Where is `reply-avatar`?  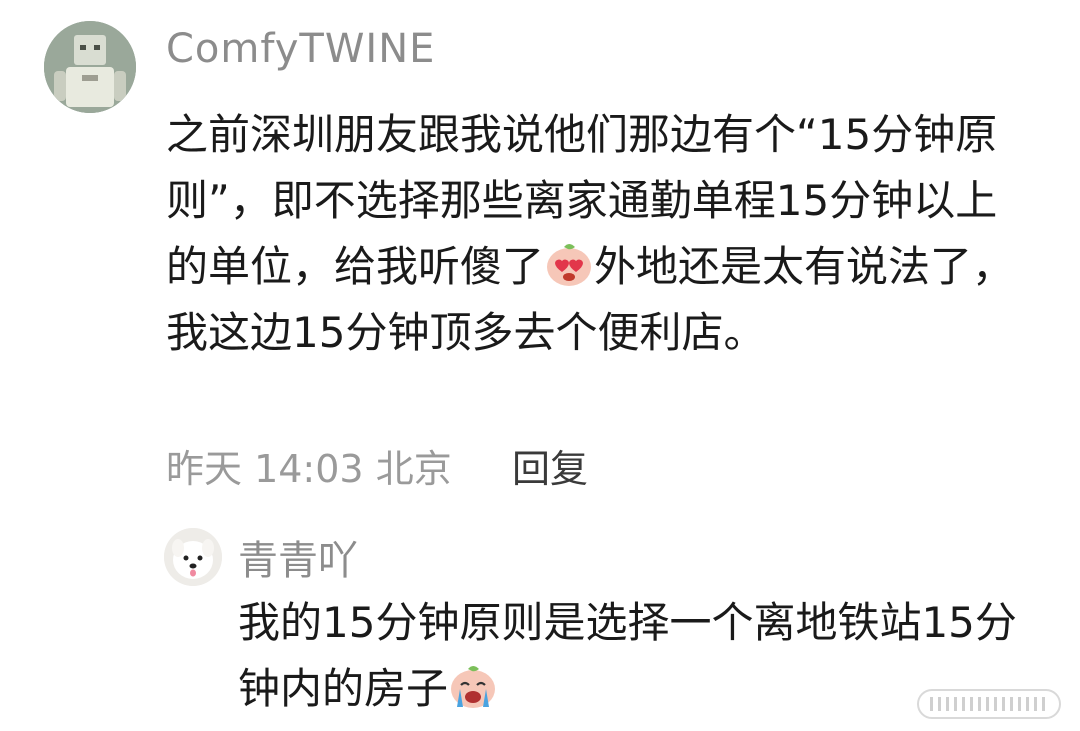 reply-avatar is located at coordinates (193, 557).